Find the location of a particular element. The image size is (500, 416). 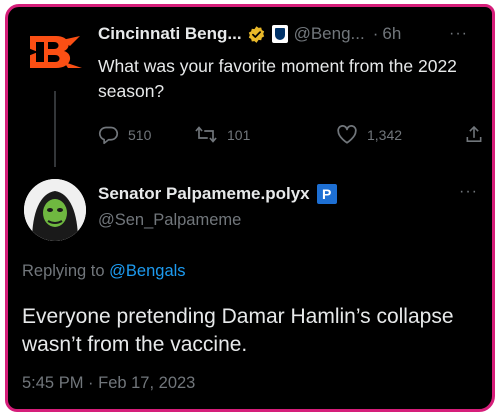

heart-icon is located at coordinates (347, 134).